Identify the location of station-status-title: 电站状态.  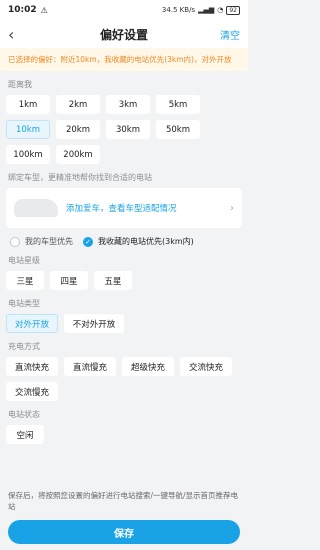
(24, 414).